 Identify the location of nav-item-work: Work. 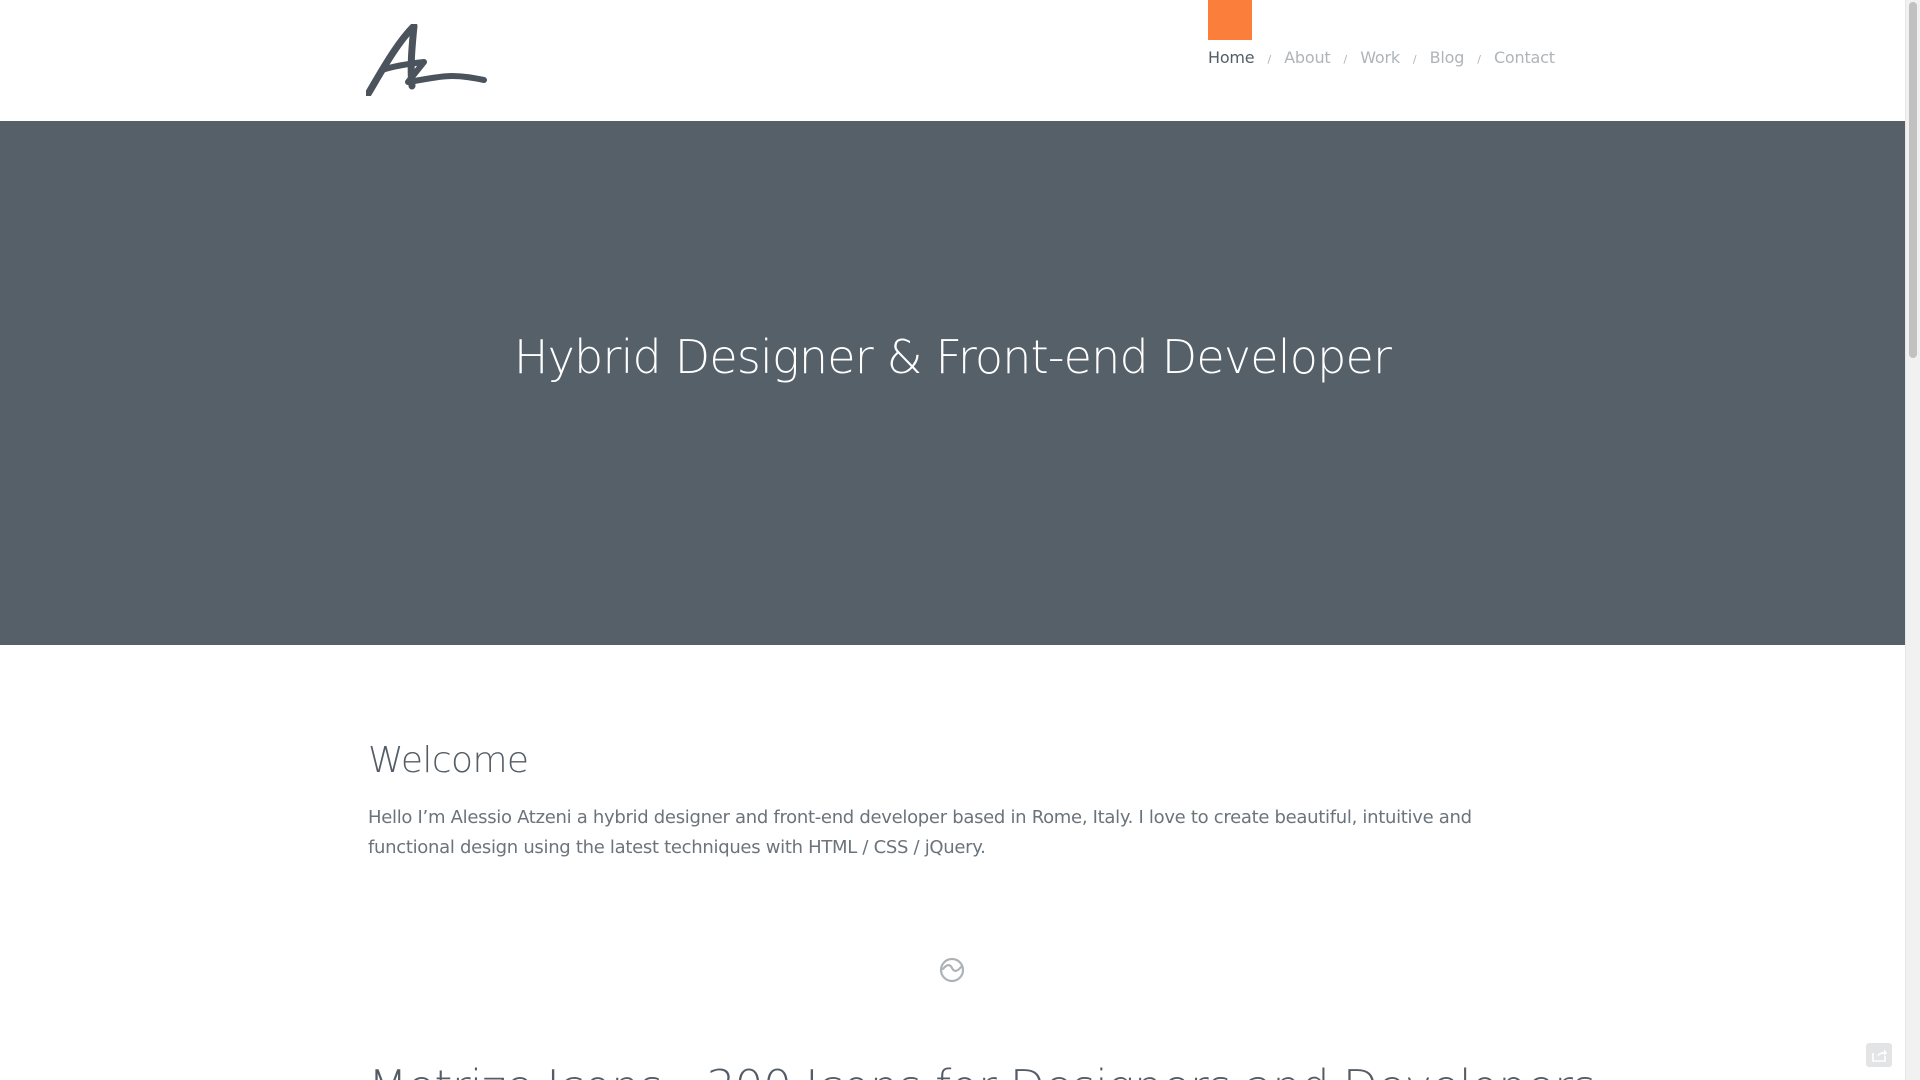
(1380, 57).